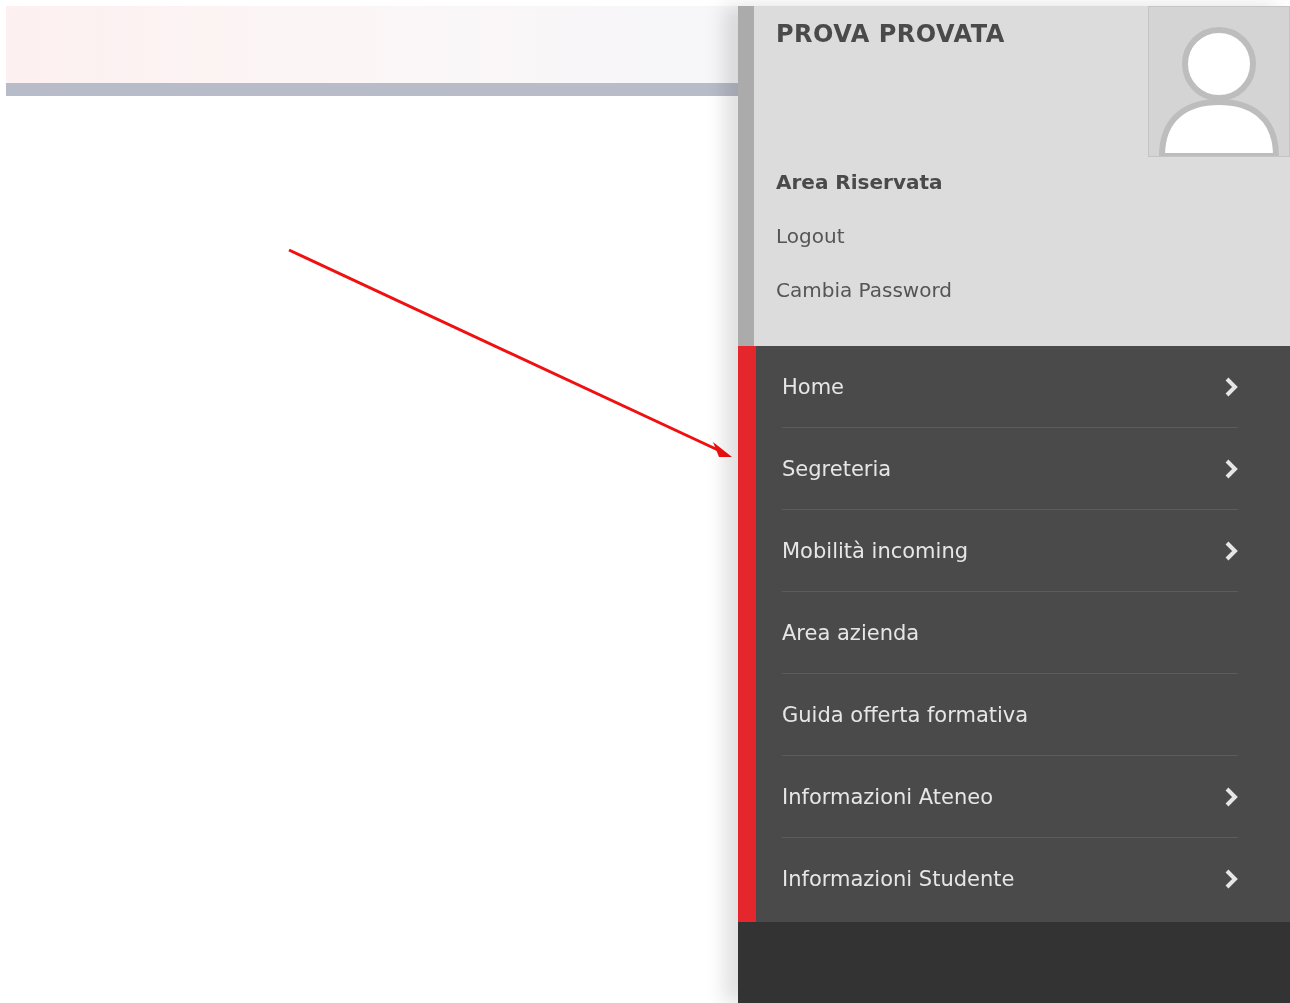 This screenshot has height=1003, width=1290. What do you see at coordinates (860, 182) in the screenshot?
I see `section-title: Area Riservata` at bounding box center [860, 182].